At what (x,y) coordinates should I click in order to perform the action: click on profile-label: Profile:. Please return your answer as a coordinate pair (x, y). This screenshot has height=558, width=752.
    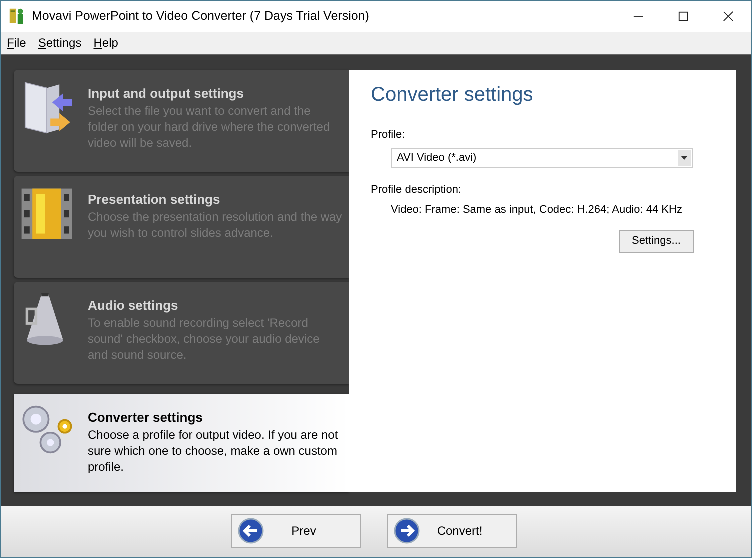
    Looking at the image, I should click on (388, 134).